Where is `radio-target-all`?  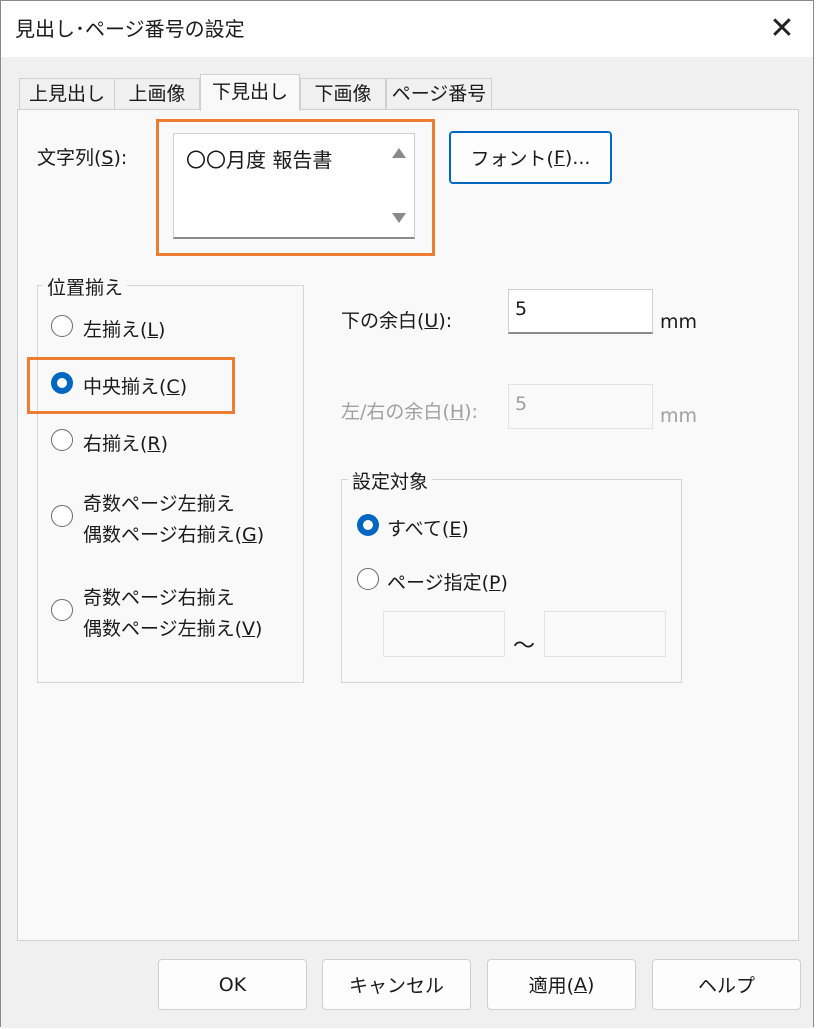 radio-target-all is located at coordinates (368, 525).